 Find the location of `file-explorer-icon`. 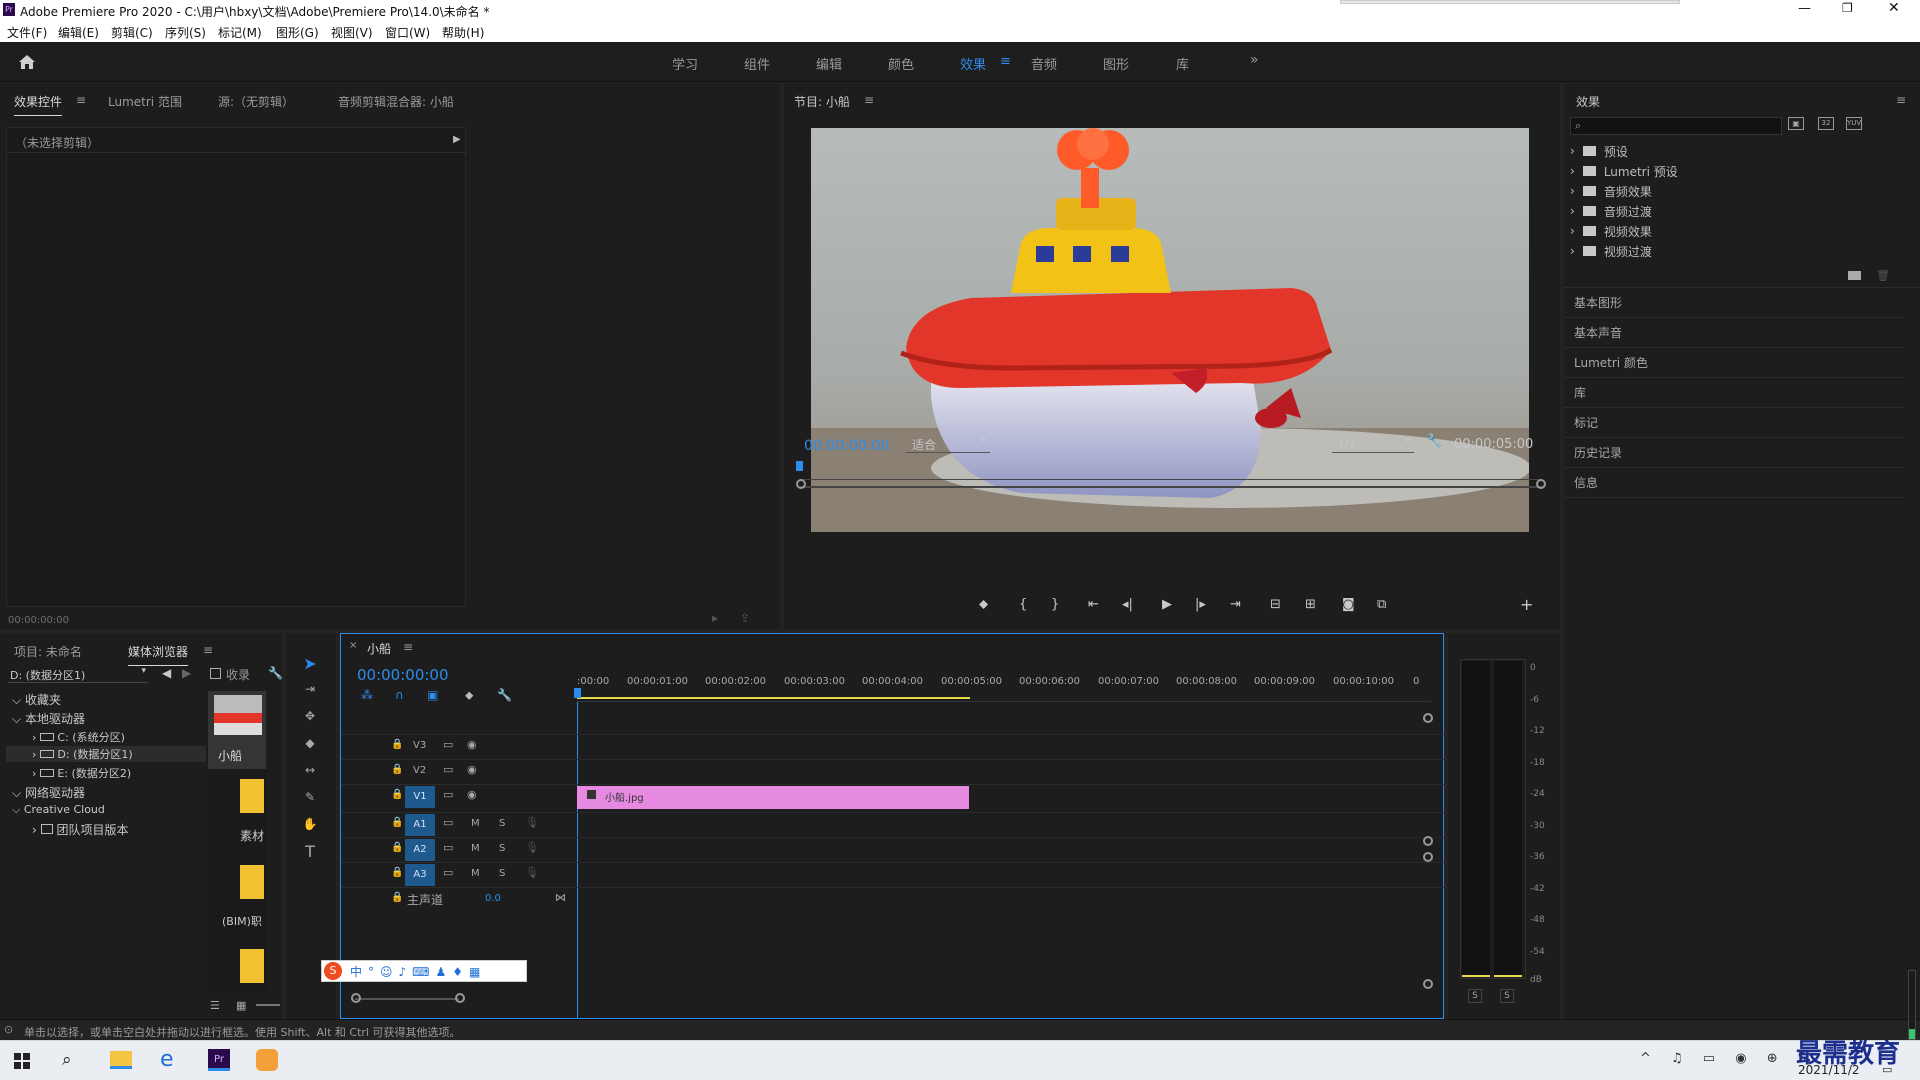

file-explorer-icon is located at coordinates (121, 1060).